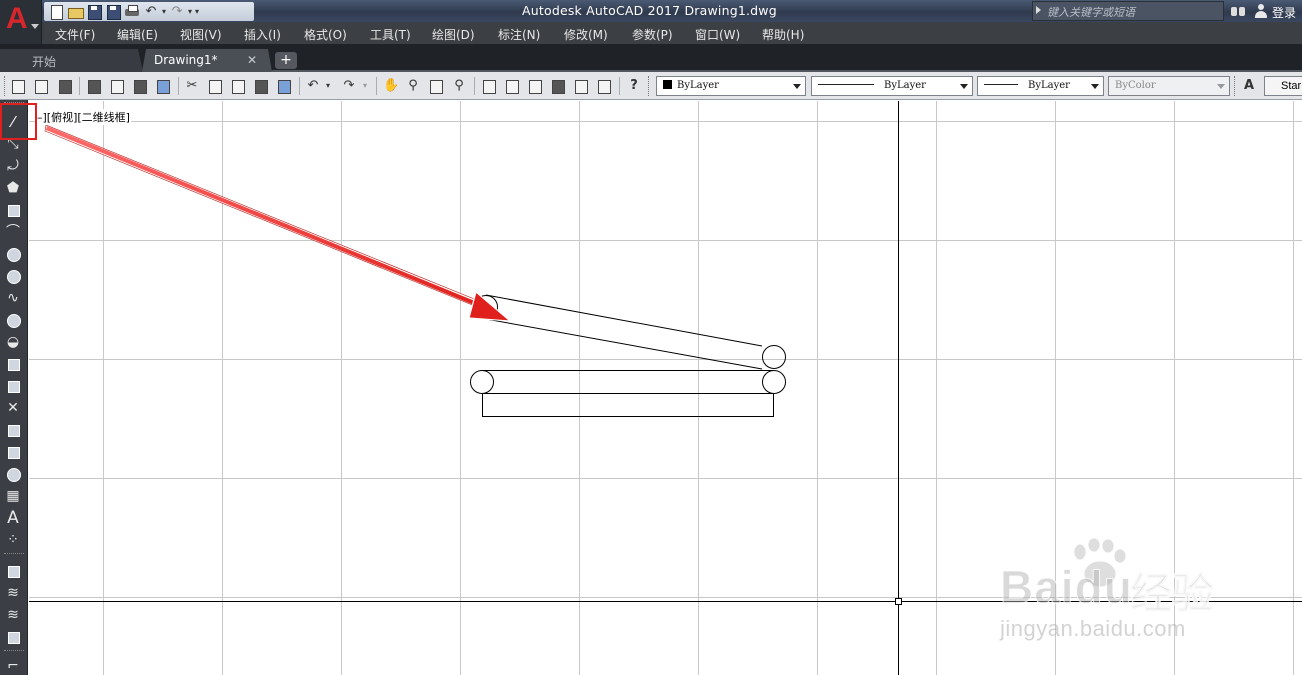 The image size is (1302, 675). Describe the element at coordinates (94, 86) in the screenshot. I see `plot-icon` at that location.